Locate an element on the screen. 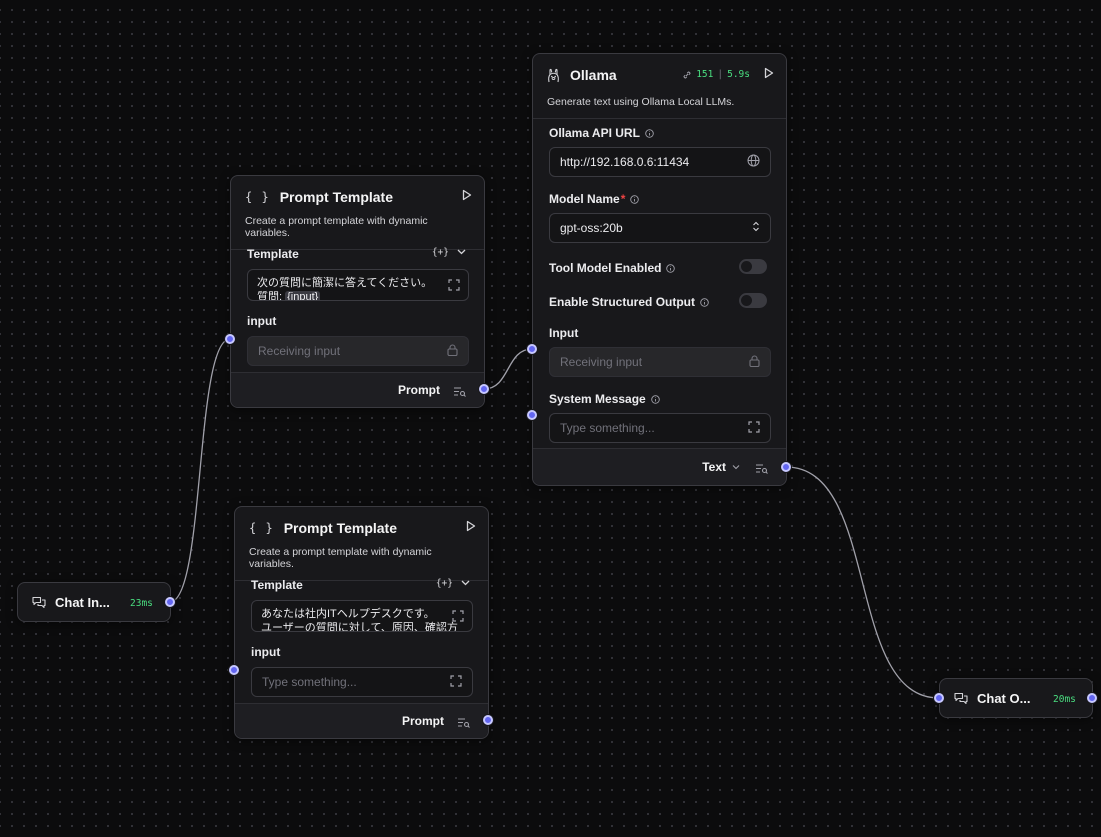  template-textarea: 次の質問に簡潔に答えてください。 質問: {input} is located at coordinates (358, 285).